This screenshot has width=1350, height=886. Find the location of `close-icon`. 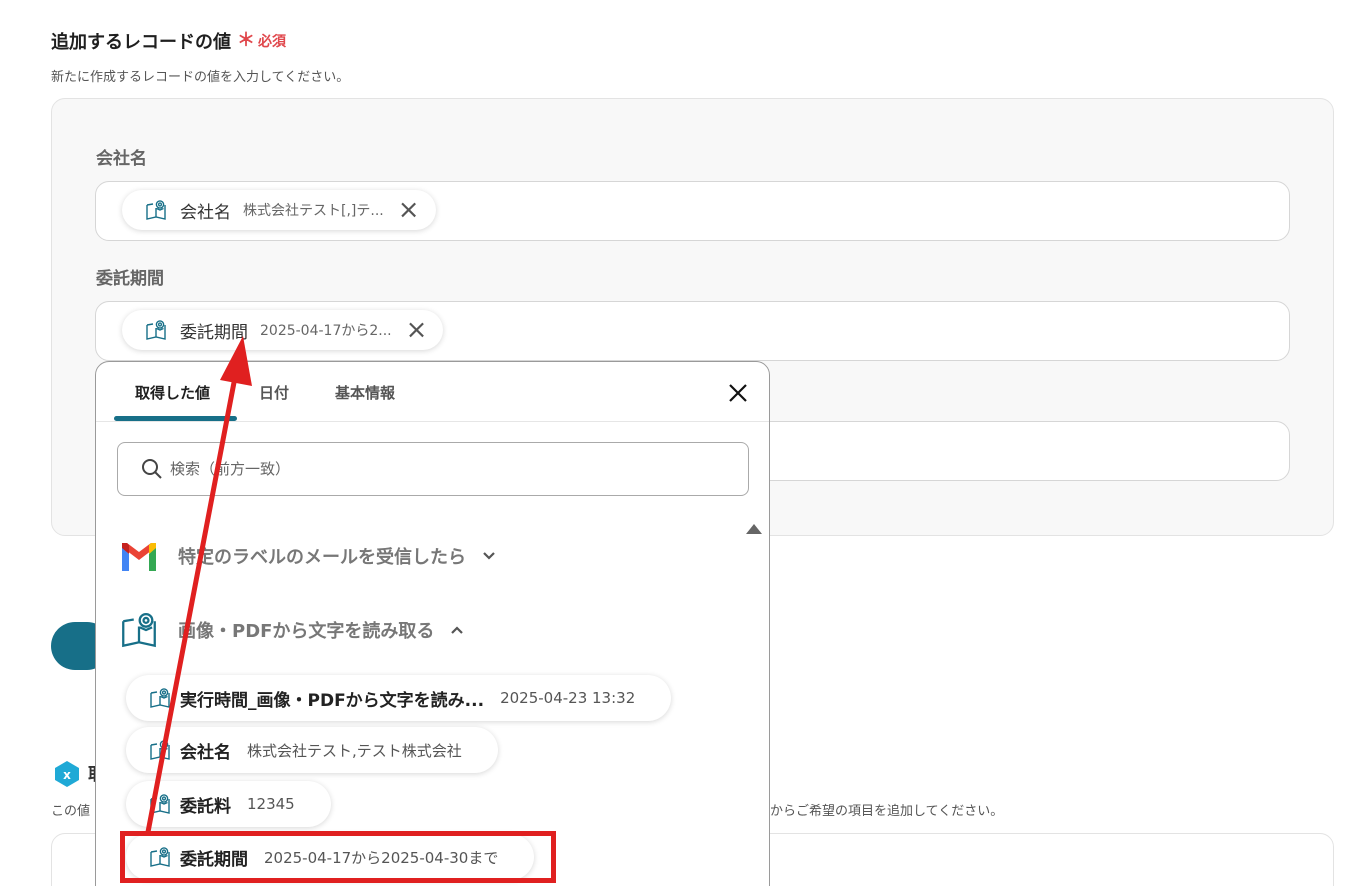

close-icon is located at coordinates (738, 393).